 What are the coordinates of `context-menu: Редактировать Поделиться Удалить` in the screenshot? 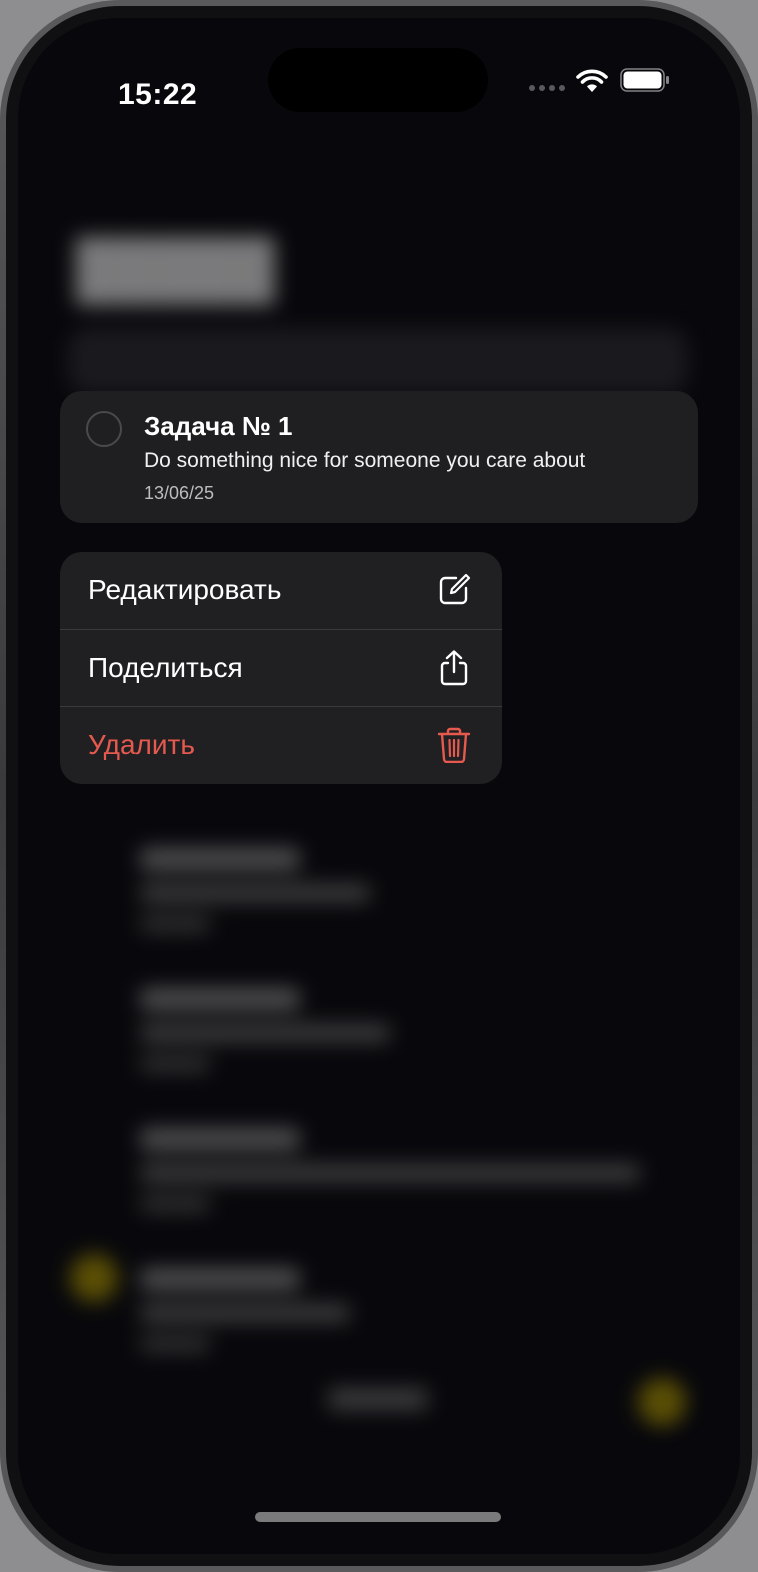 It's located at (281, 668).